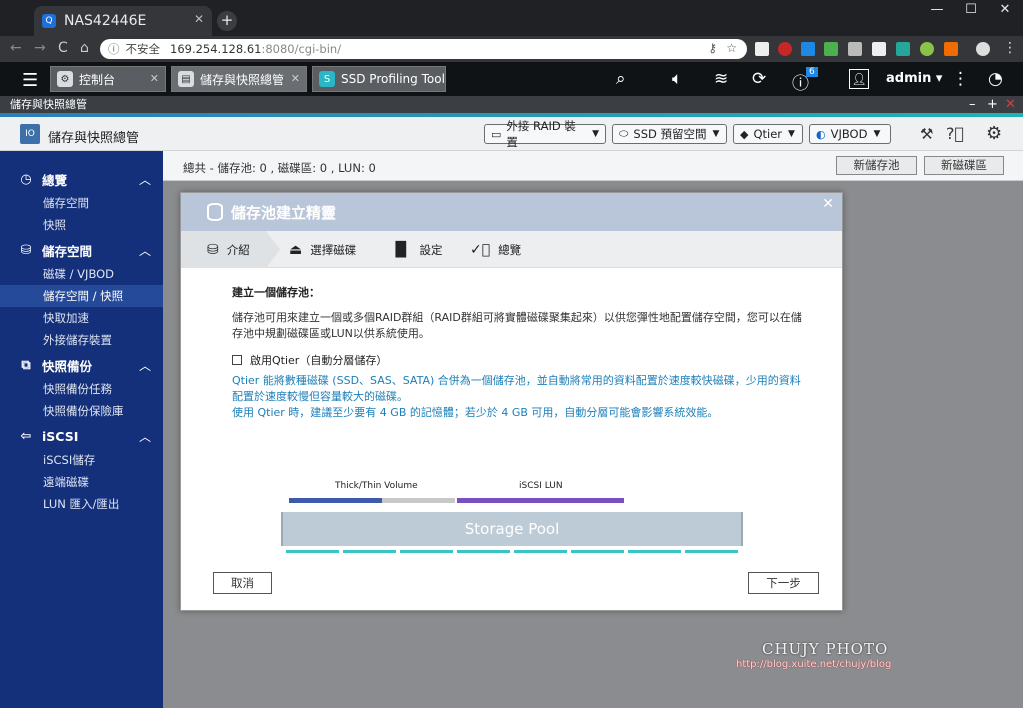 The image size is (1023, 708). What do you see at coordinates (81, 436) in the screenshot?
I see `sidebar-group-iscsi: ⇦ iSCSI ︿` at bounding box center [81, 436].